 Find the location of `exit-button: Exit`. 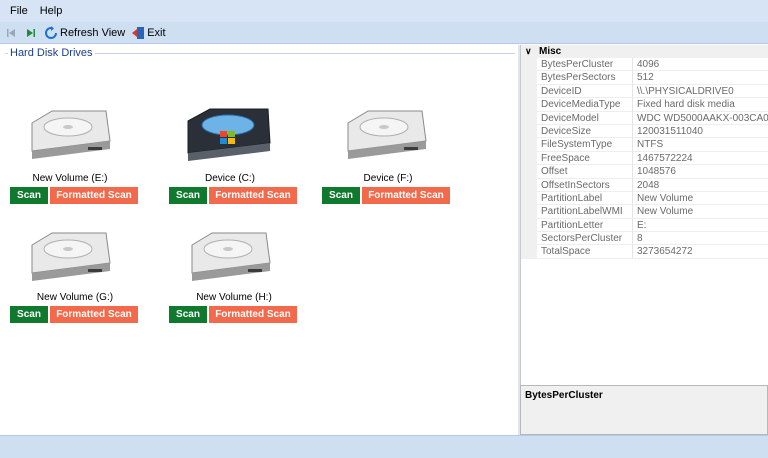

exit-button: Exit is located at coordinates (148, 33).